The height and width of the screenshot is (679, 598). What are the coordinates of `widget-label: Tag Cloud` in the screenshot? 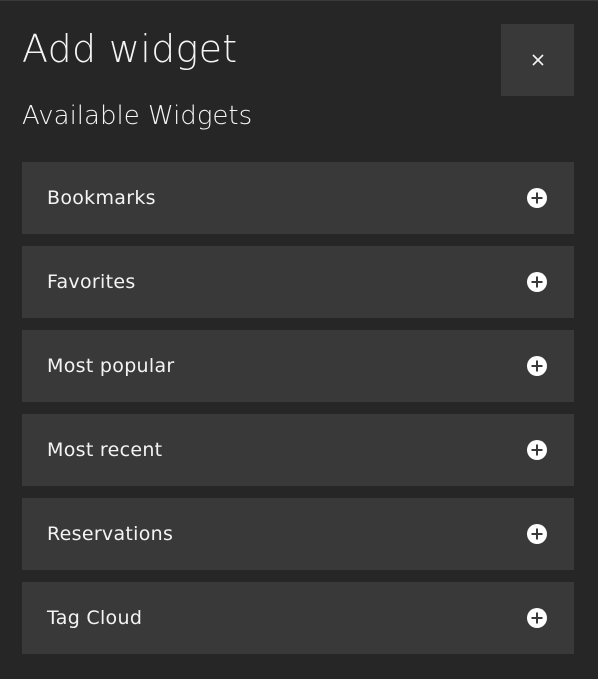 It's located at (95, 618).